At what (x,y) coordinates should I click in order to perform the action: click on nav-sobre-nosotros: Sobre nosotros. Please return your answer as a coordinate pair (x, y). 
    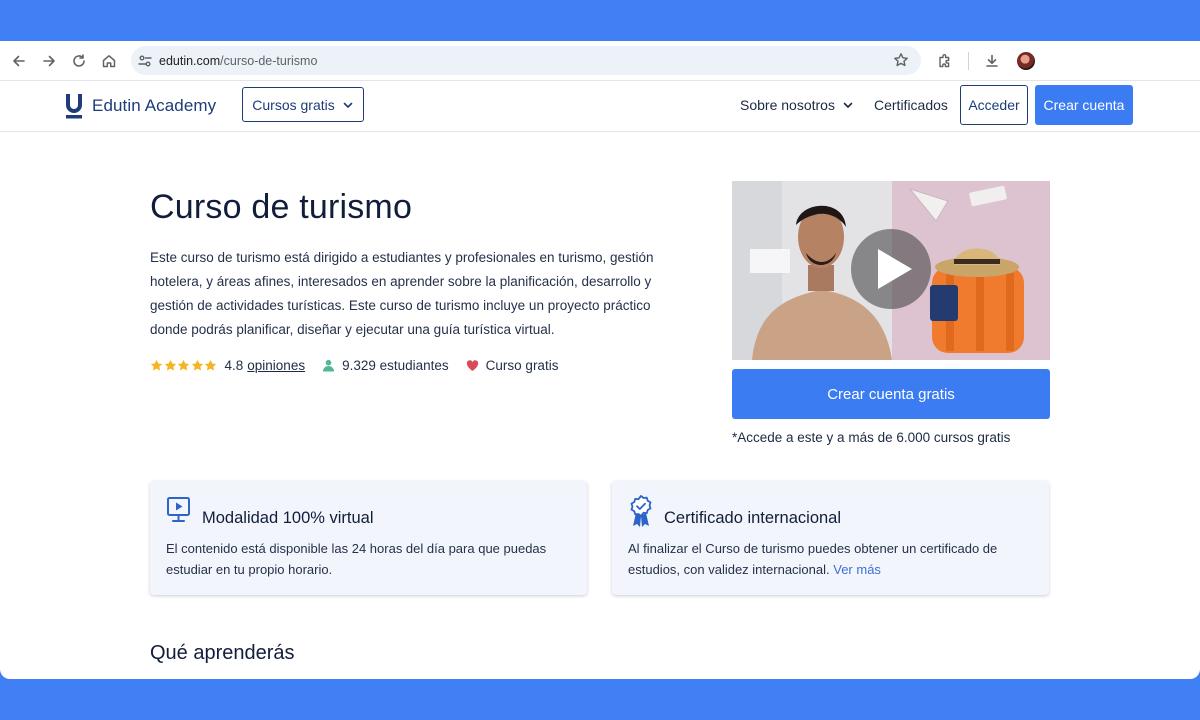
    Looking at the image, I should click on (797, 105).